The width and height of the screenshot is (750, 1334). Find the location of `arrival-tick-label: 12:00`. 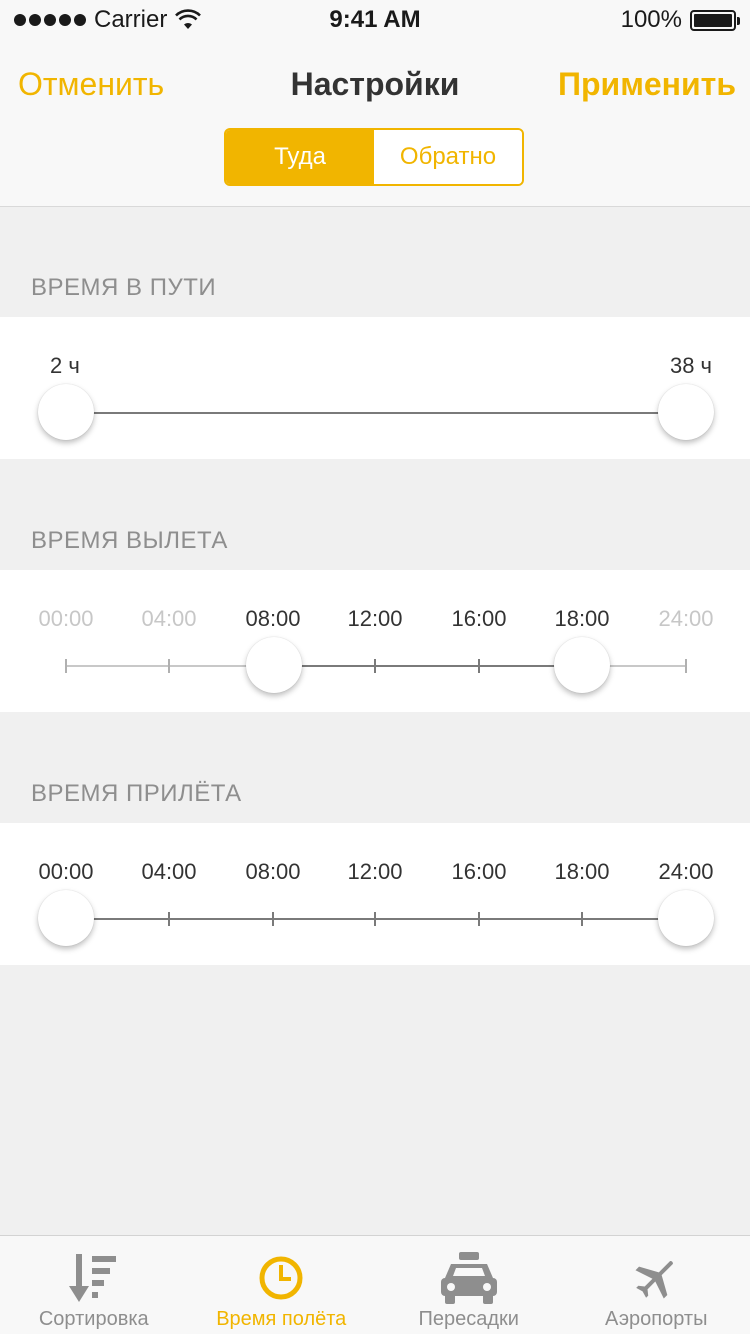

arrival-tick-label: 12:00 is located at coordinates (375, 871).